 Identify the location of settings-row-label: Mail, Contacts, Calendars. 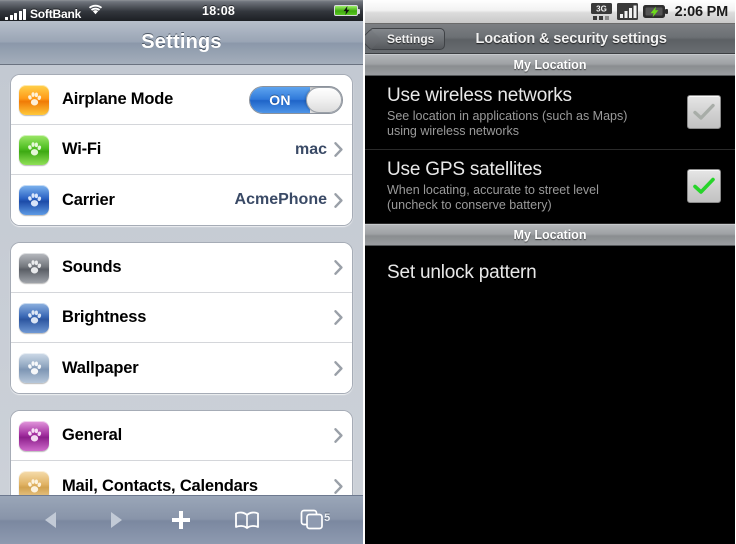
(160, 485).